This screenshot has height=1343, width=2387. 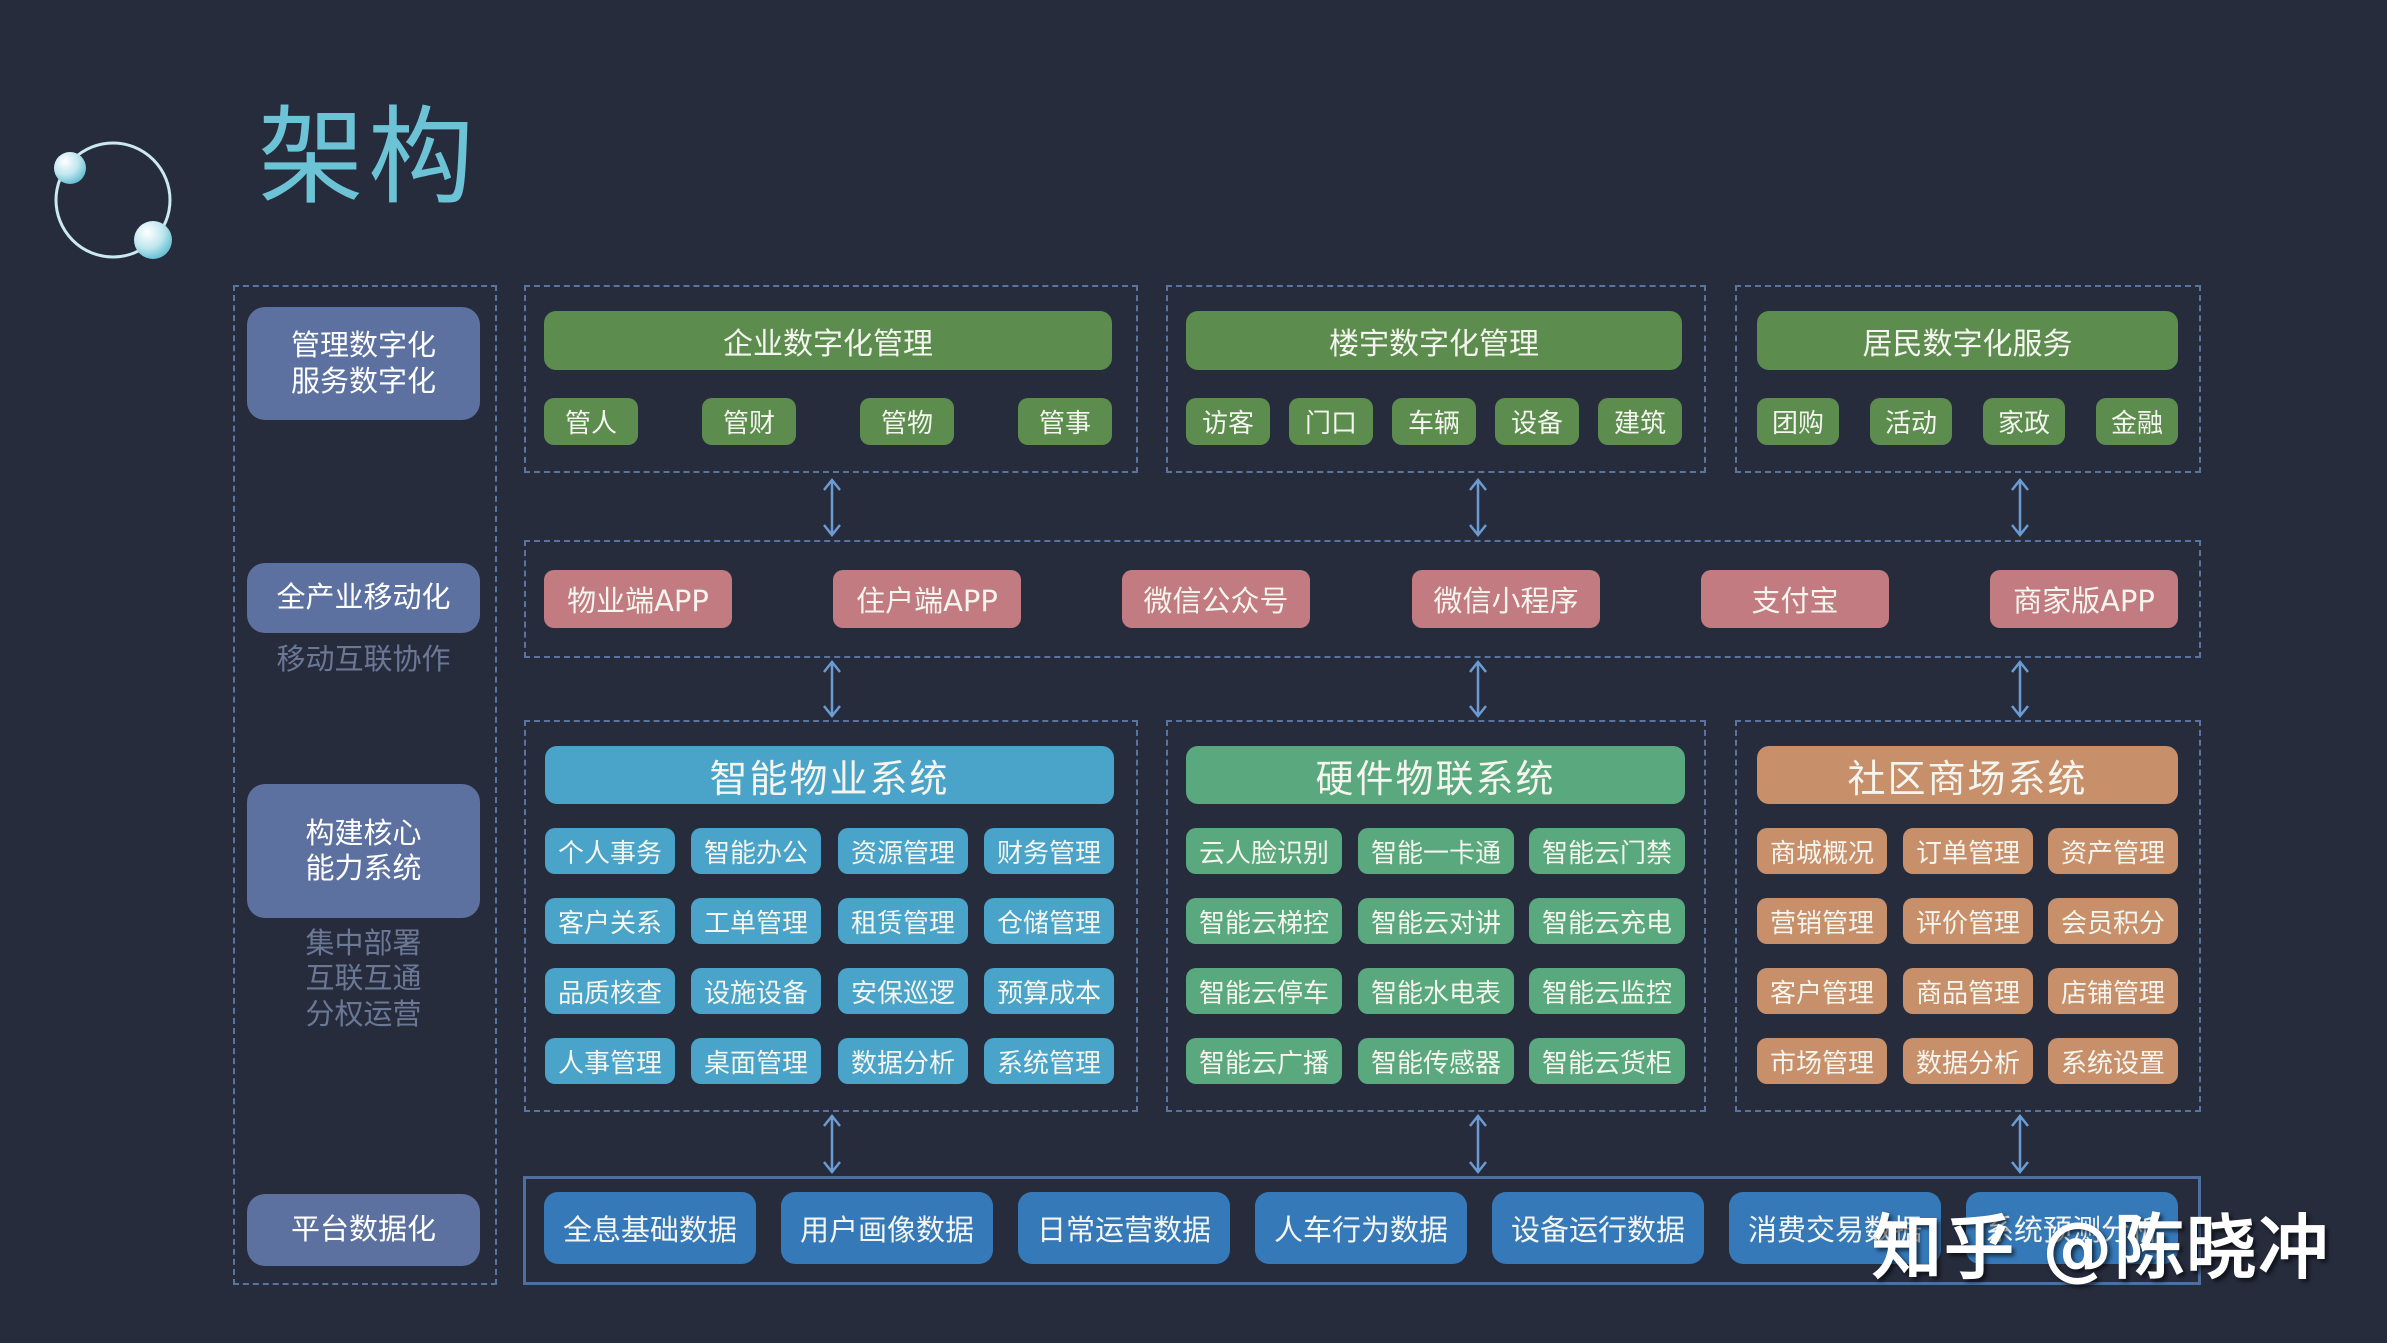 What do you see at coordinates (363, 363) in the screenshot?
I see `layer-label-digital: 管理数字化 服务数字化` at bounding box center [363, 363].